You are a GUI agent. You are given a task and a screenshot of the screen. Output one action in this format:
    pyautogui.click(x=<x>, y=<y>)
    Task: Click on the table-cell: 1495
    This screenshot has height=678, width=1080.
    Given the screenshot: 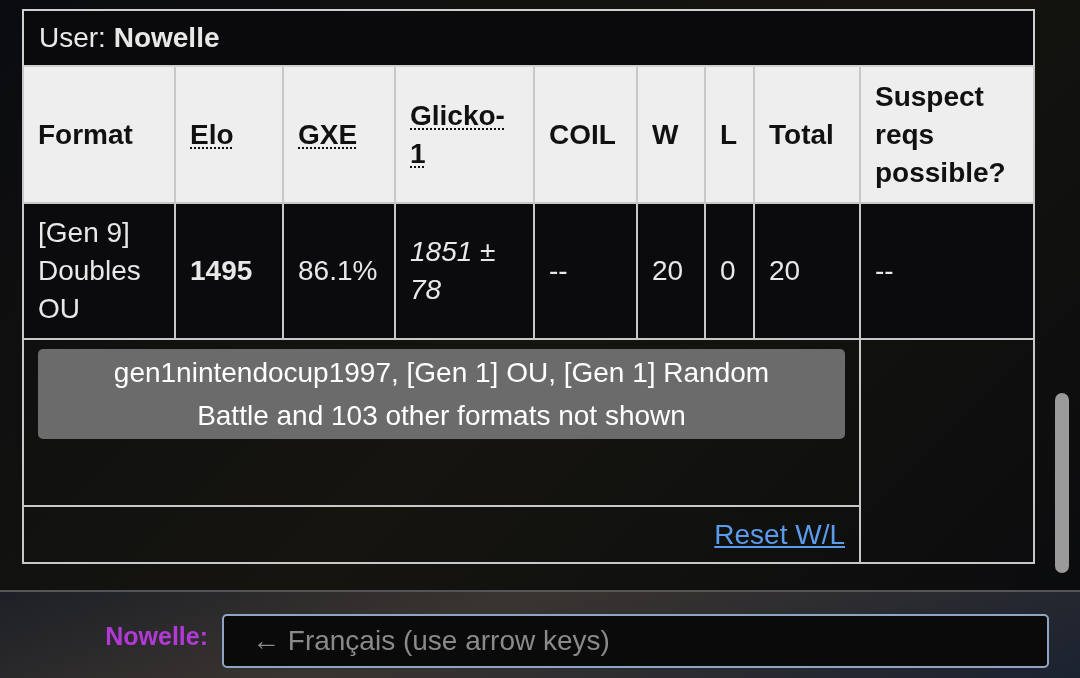 What is the action you would take?
    pyautogui.click(x=229, y=271)
    